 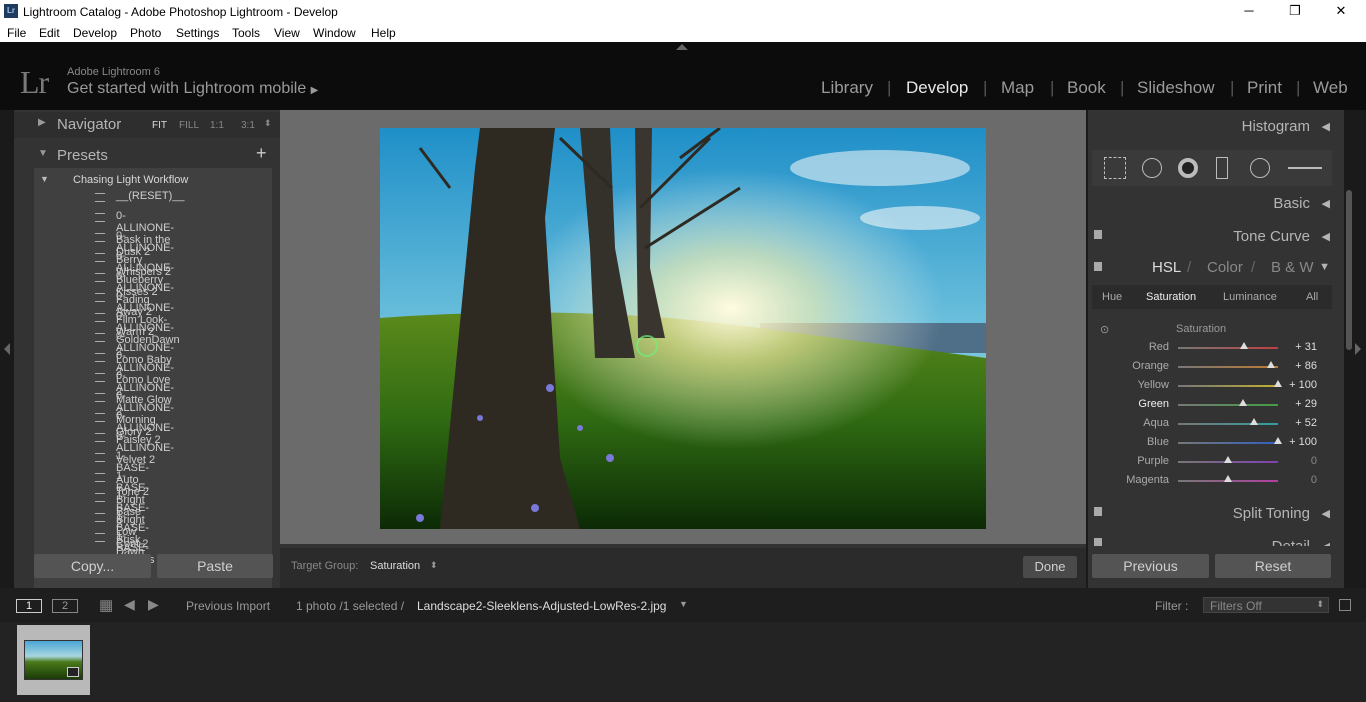 I want to click on zoom-stepper-icon: ⬍, so click(x=268, y=123).